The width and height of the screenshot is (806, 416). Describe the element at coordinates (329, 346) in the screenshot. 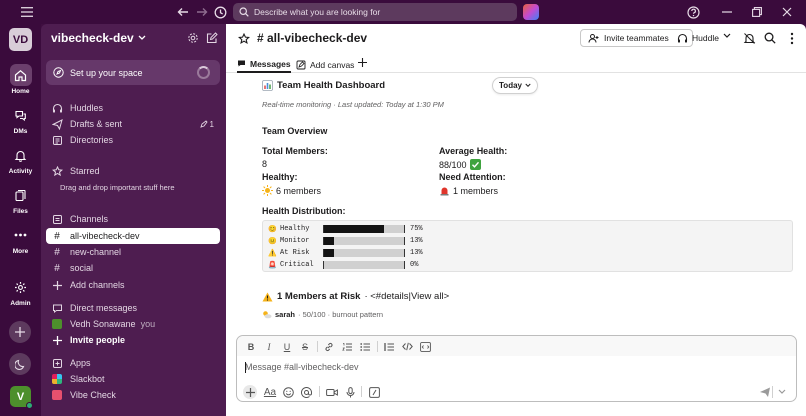

I see `link-icon` at that location.